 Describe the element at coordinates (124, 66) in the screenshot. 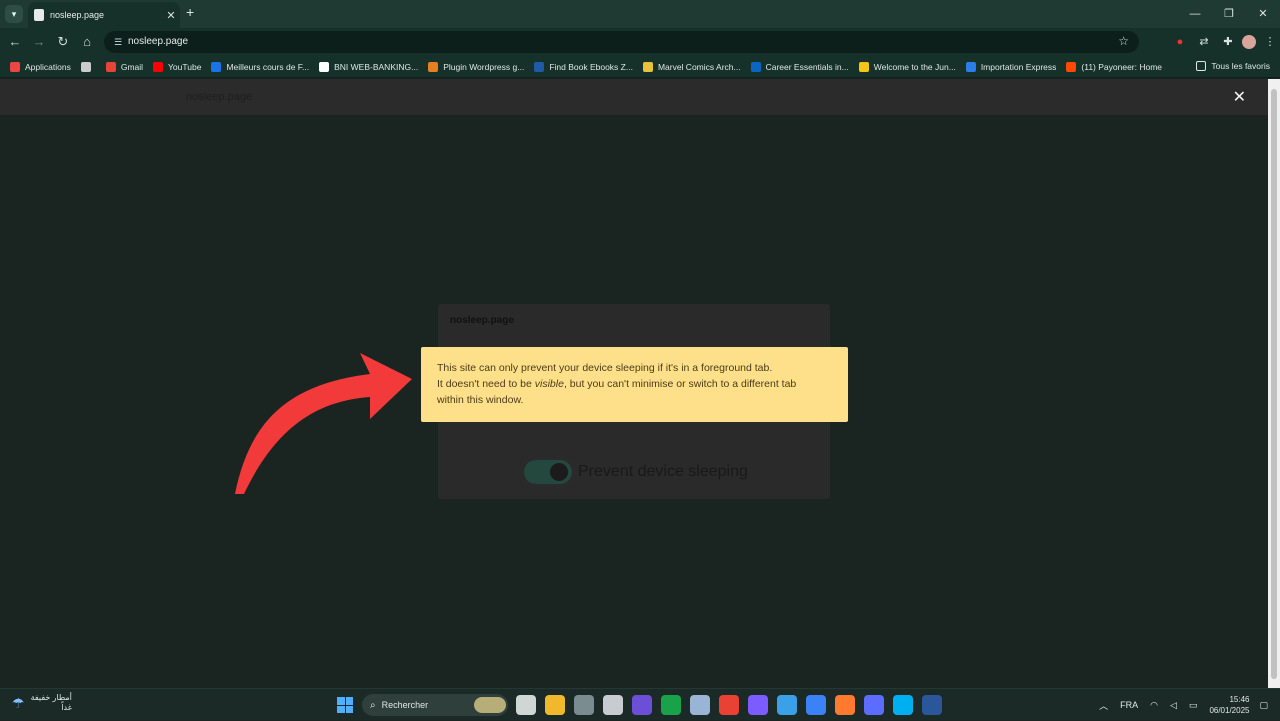

I see `bookmark-item: Gmail` at that location.